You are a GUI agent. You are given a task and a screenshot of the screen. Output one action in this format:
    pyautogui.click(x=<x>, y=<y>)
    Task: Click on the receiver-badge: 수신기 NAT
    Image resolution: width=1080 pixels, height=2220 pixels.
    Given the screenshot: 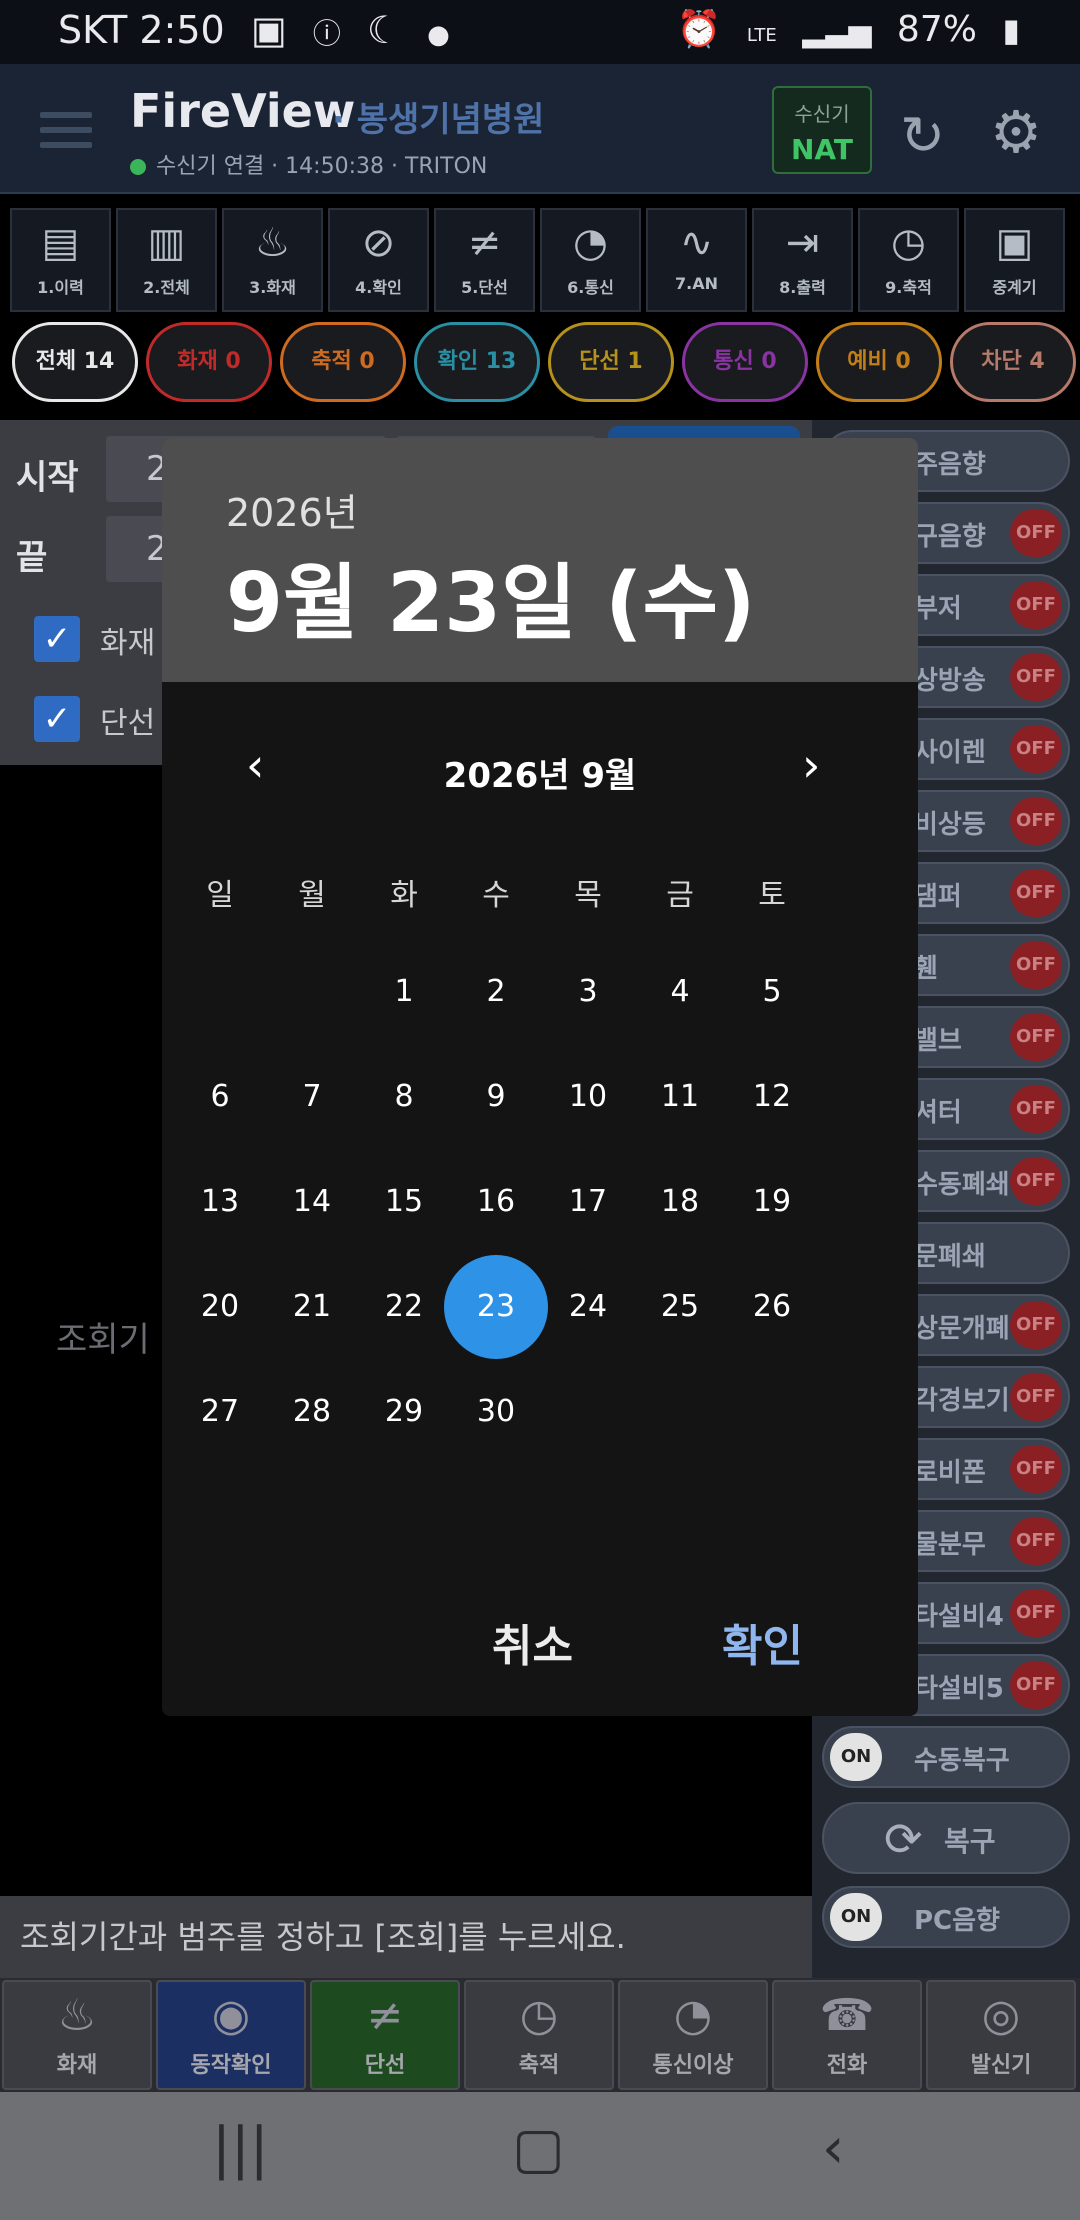 What is the action you would take?
    pyautogui.click(x=822, y=130)
    